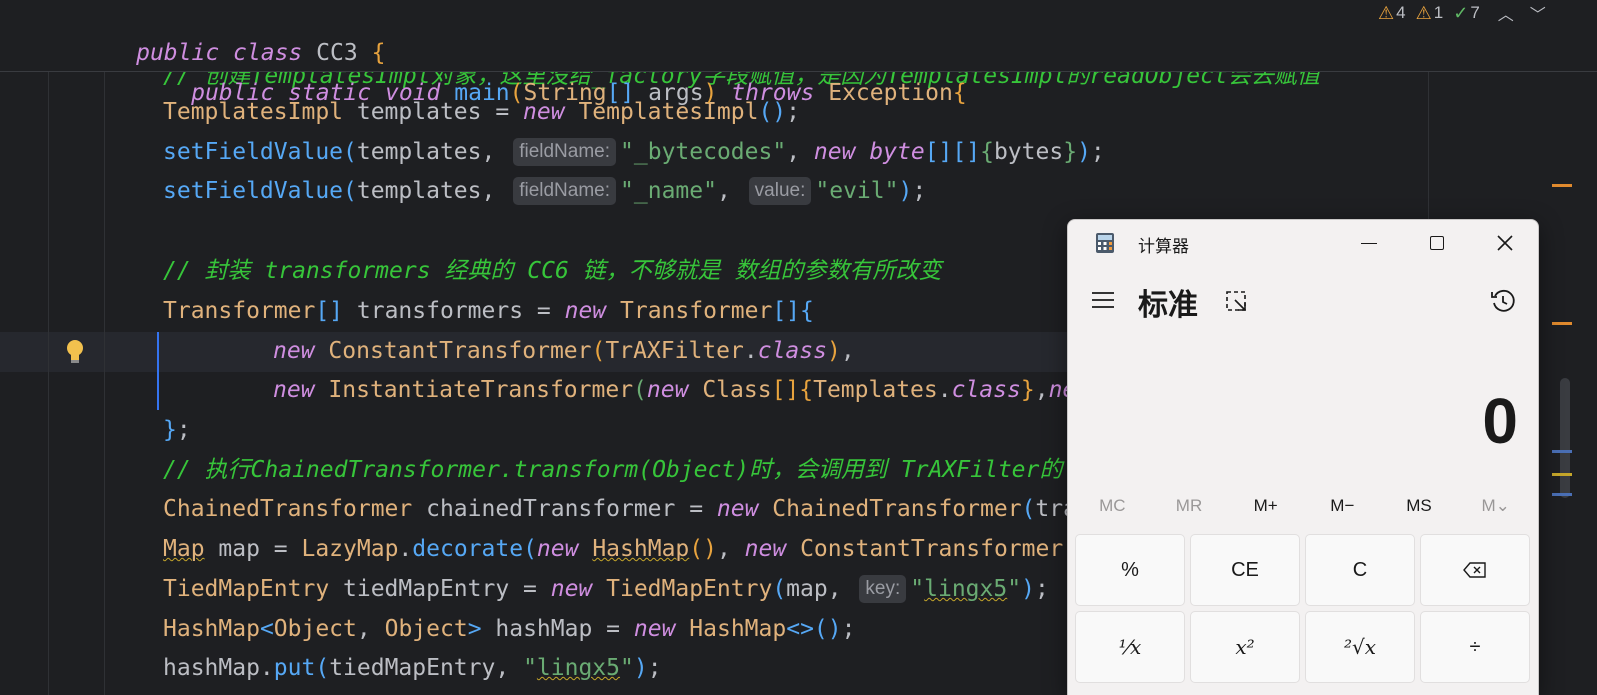 Image resolution: width=1597 pixels, height=695 pixels. I want to click on clear-key: C, so click(1360, 570).